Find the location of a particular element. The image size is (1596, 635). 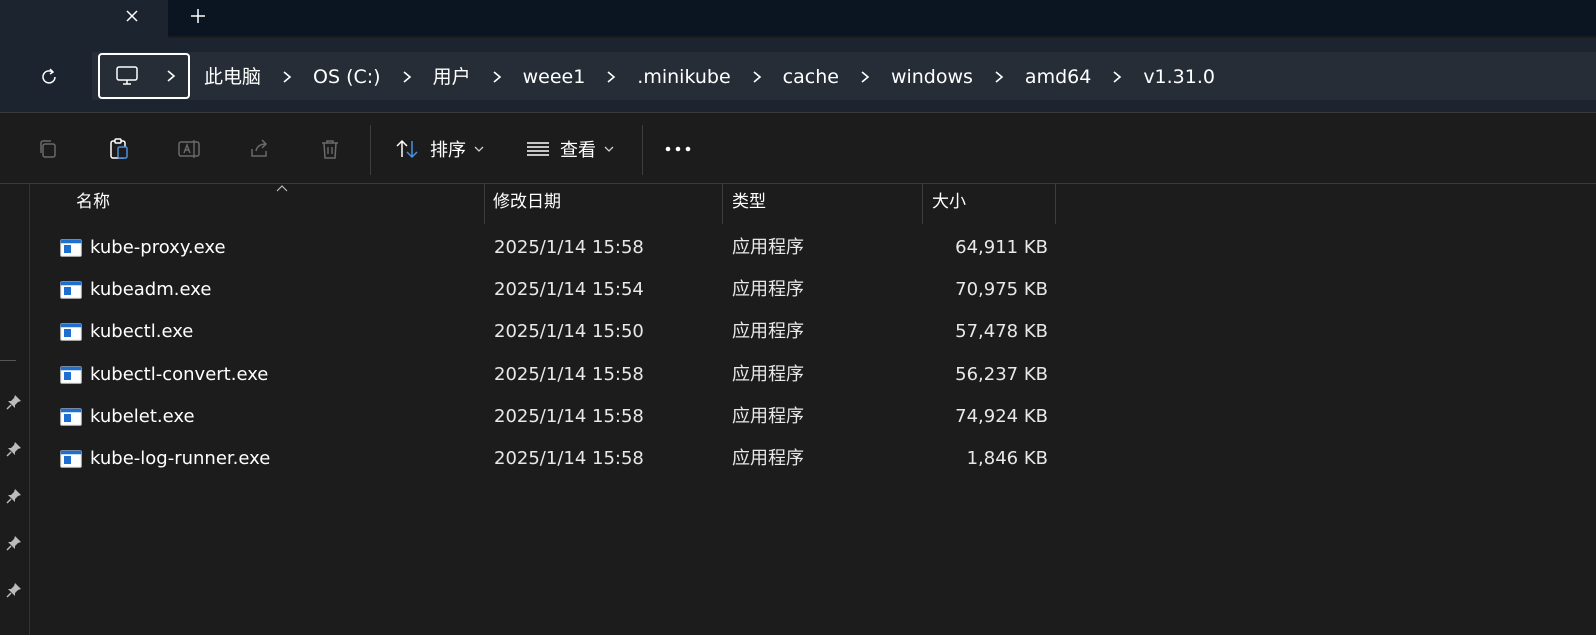

file-name: kube-log-runner.exe is located at coordinates (180, 458).